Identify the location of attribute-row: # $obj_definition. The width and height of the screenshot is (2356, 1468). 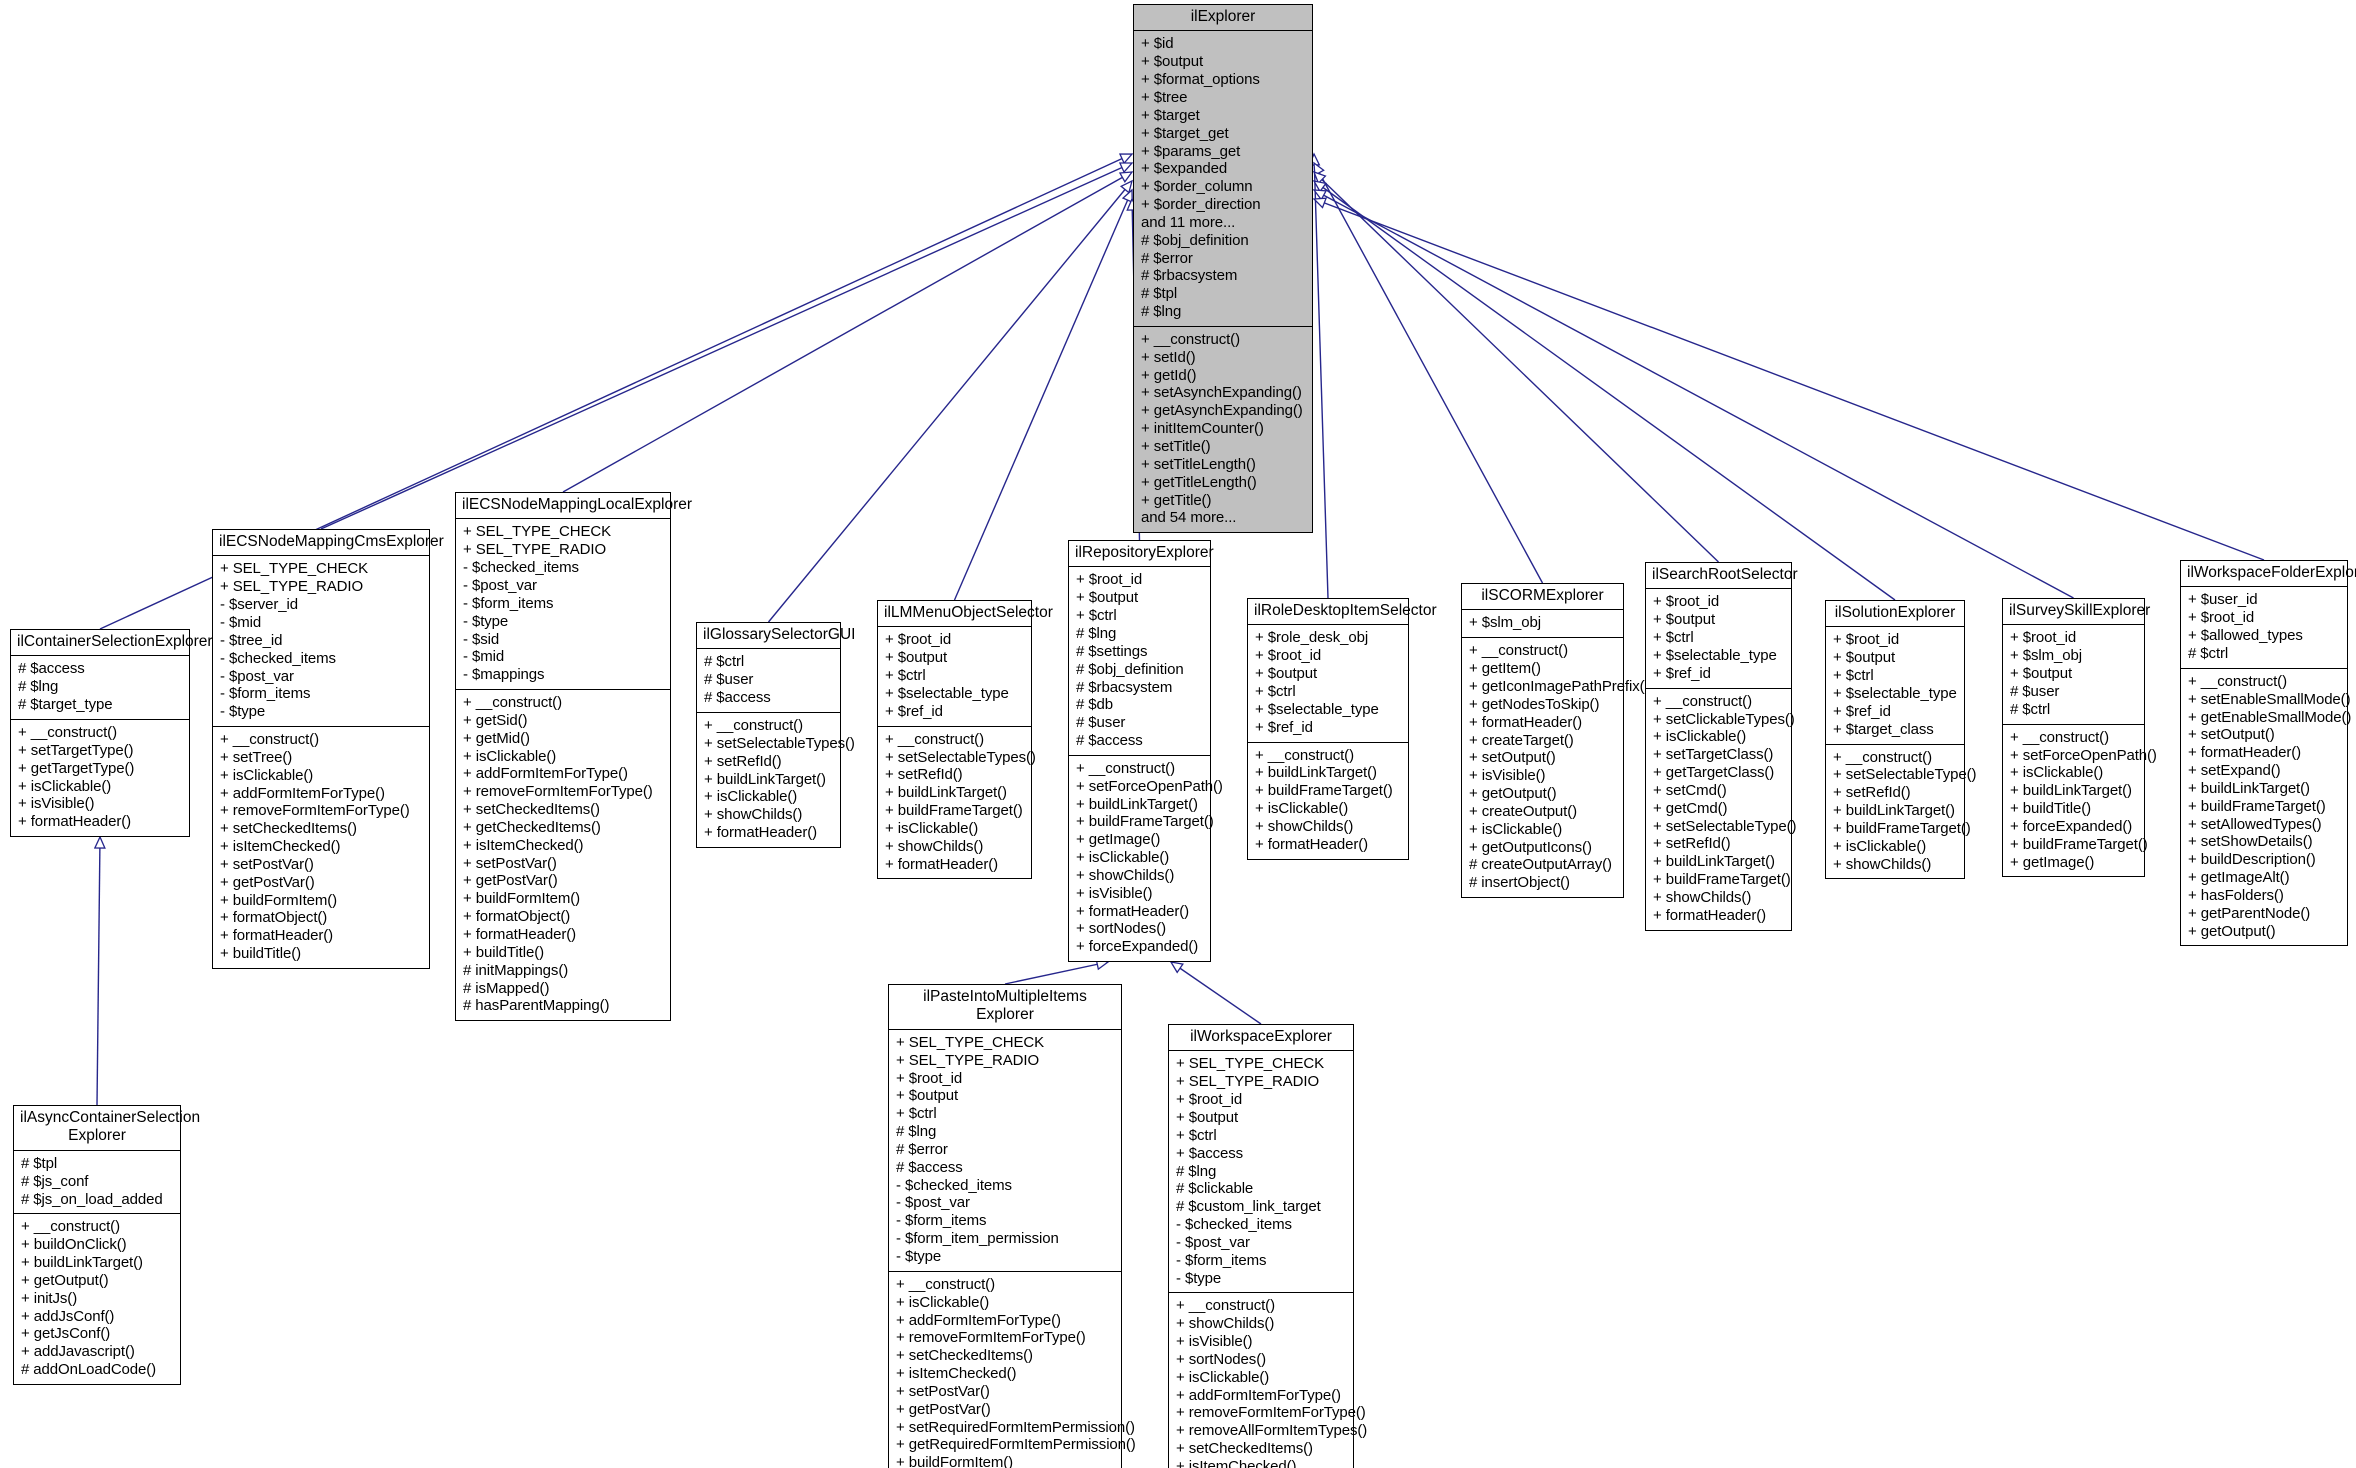
(1130, 669).